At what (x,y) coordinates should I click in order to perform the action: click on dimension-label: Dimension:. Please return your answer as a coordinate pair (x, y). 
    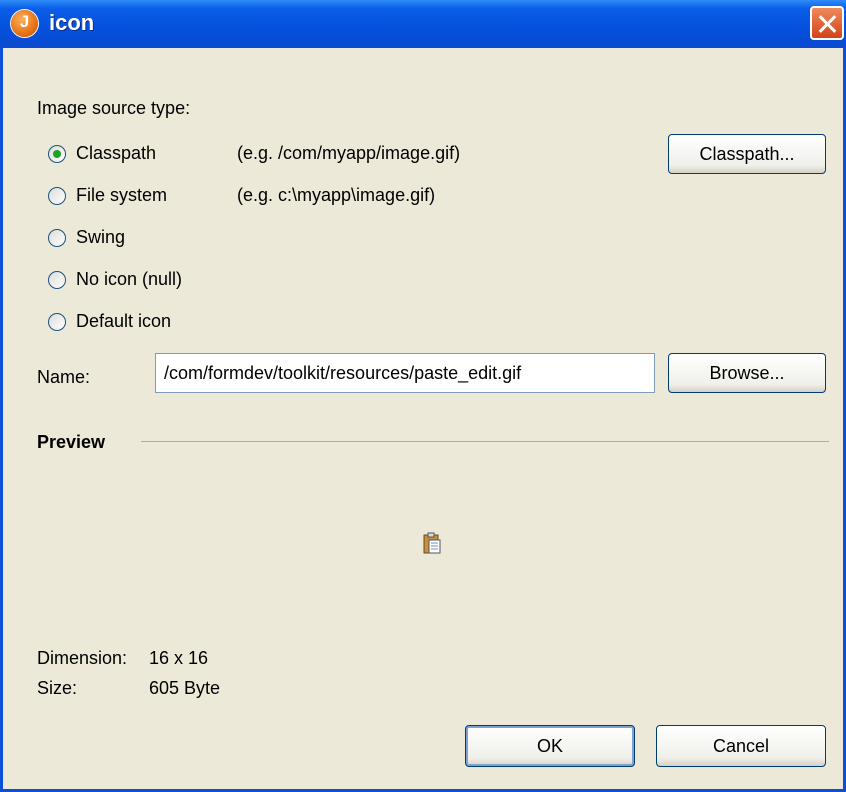
    Looking at the image, I should click on (82, 658).